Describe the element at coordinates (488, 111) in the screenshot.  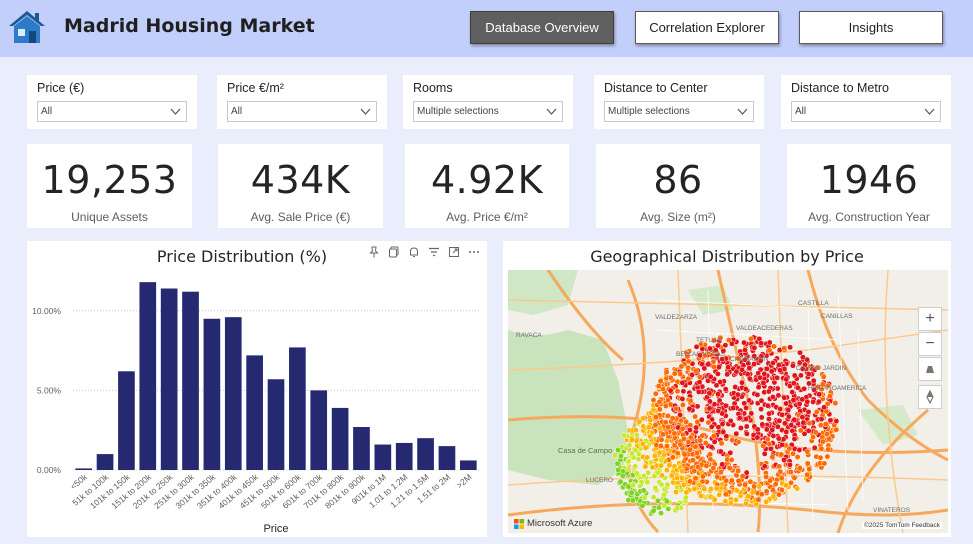
I see `filter-dropdown-rooms: Multiple selections` at that location.